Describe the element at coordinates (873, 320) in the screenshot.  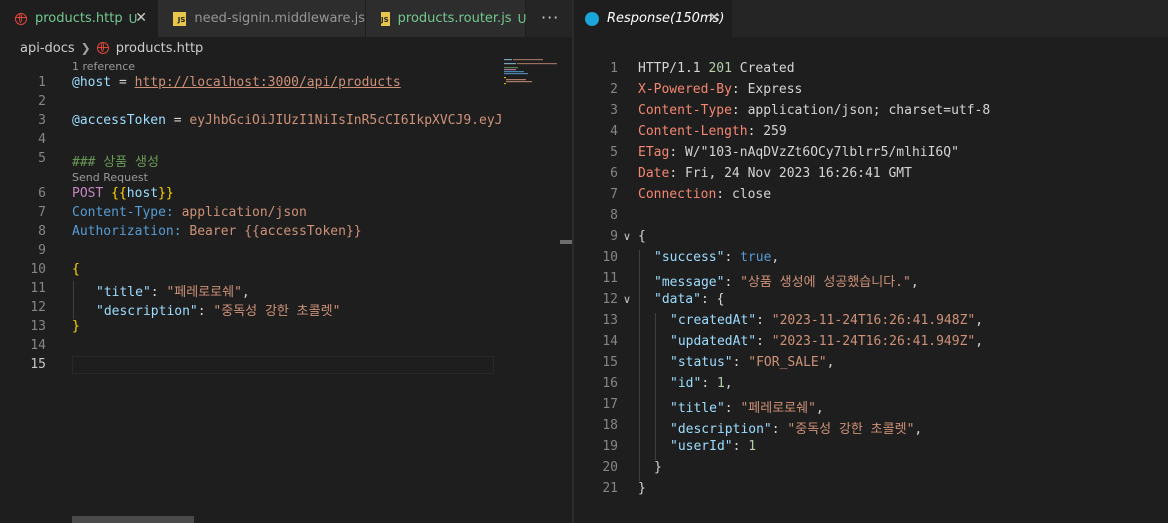
I see `json-value: "2023-11-24T16:26:41.948Z"` at that location.